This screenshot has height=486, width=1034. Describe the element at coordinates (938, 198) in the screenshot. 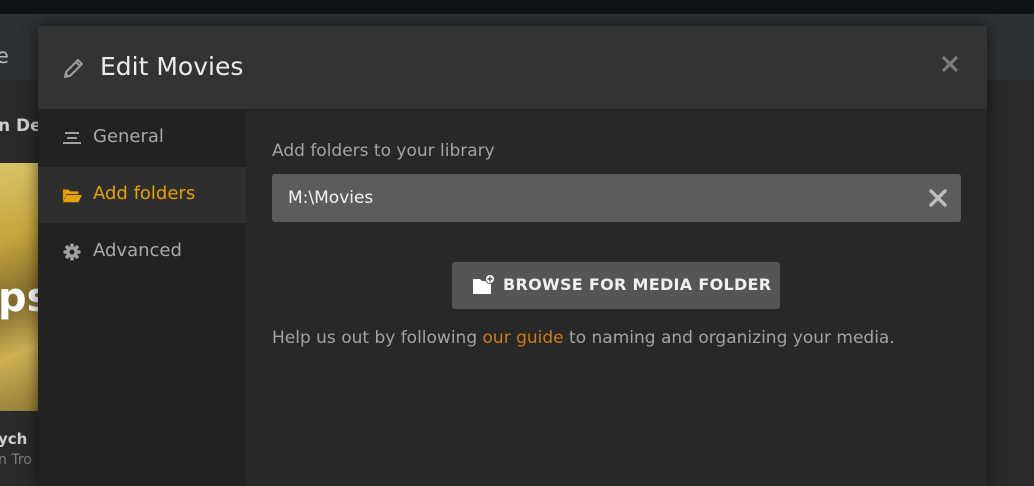

I see `remove-folder-icon` at that location.